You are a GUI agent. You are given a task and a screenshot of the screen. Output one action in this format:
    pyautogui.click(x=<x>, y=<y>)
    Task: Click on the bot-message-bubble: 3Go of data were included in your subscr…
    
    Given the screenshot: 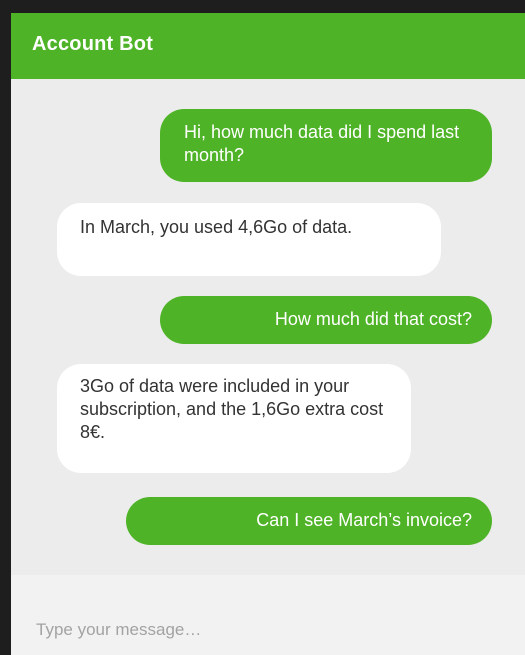 What is the action you would take?
    pyautogui.click(x=234, y=418)
    